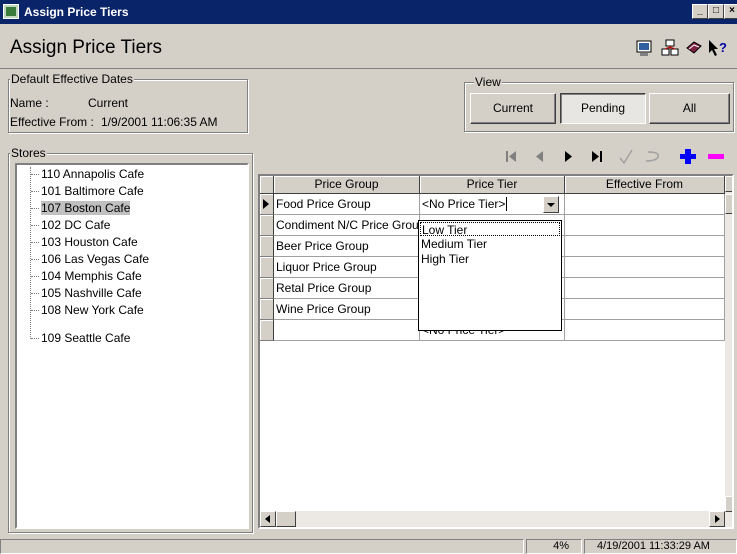 The width and height of the screenshot is (737, 554). Describe the element at coordinates (453, 244) in the screenshot. I see `dropdown-option: Medium Tier` at that location.